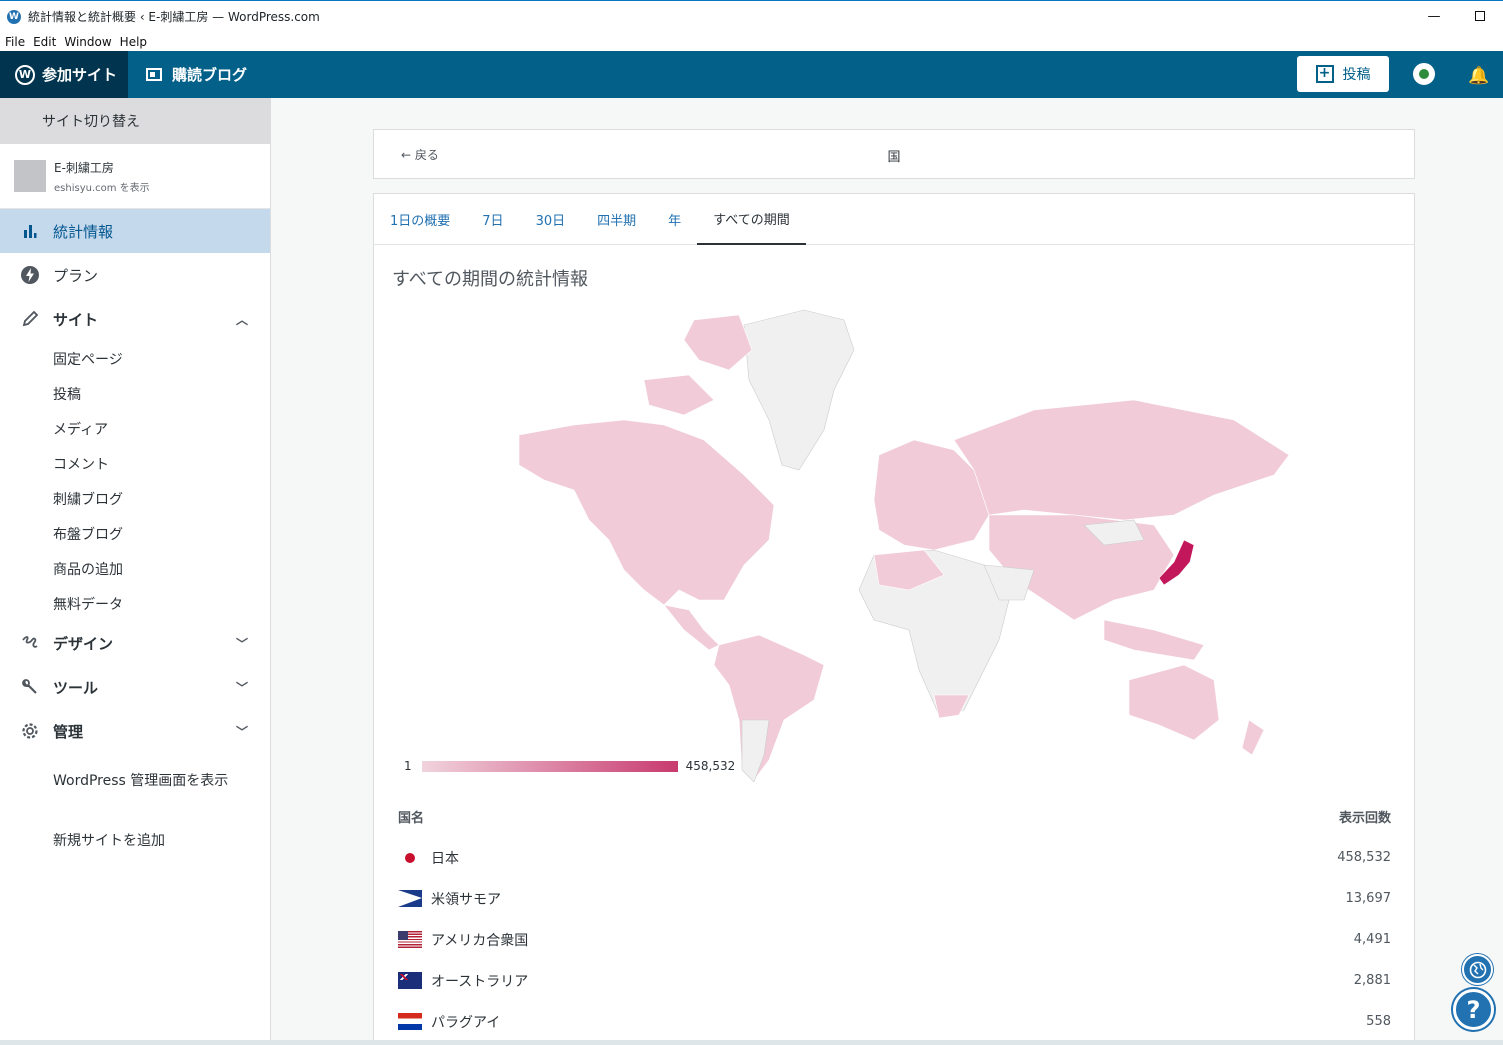 The height and width of the screenshot is (1045, 1503). I want to click on site-icon, so click(30, 176).